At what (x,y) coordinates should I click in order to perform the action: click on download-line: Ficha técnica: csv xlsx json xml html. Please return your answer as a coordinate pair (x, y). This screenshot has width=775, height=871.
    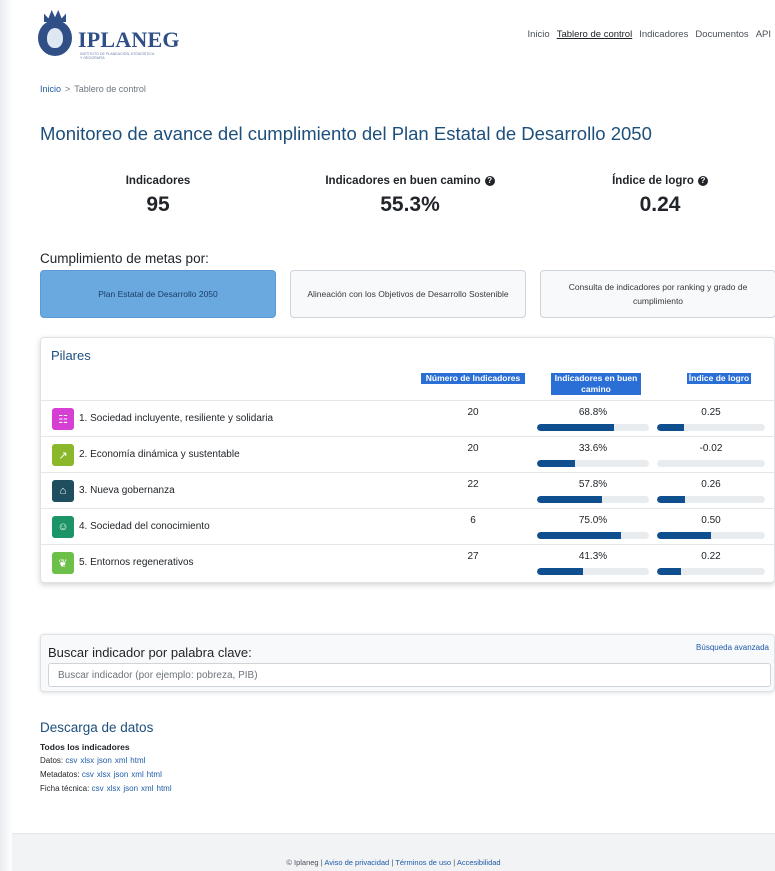
    Looking at the image, I should click on (107, 788).